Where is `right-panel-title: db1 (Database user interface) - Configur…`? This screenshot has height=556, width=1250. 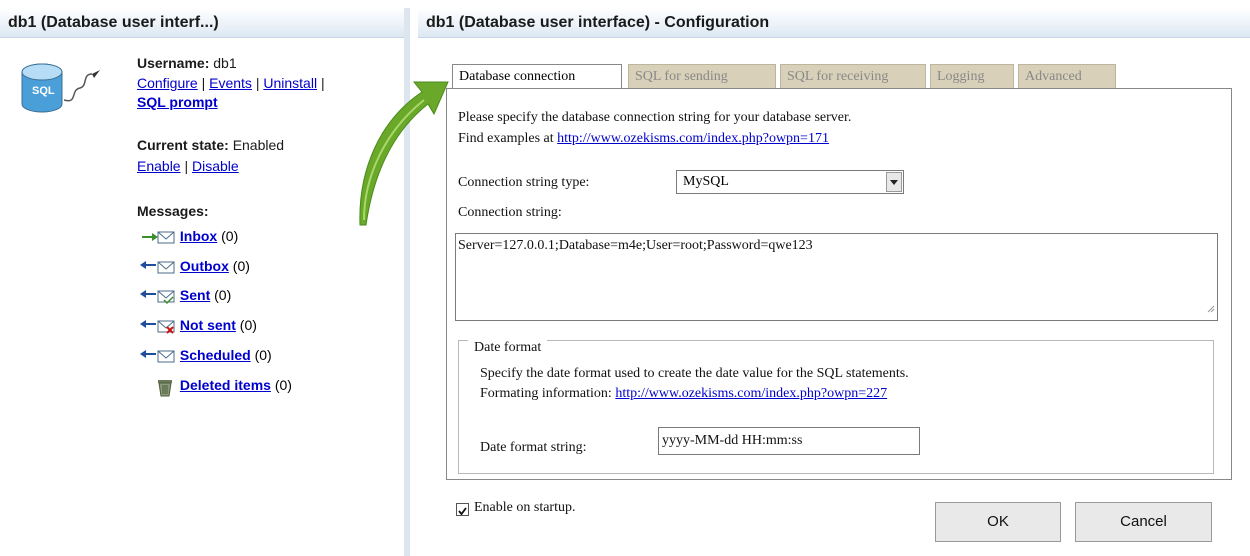
right-panel-title: db1 (Database user interface) - Configur… is located at coordinates (834, 23).